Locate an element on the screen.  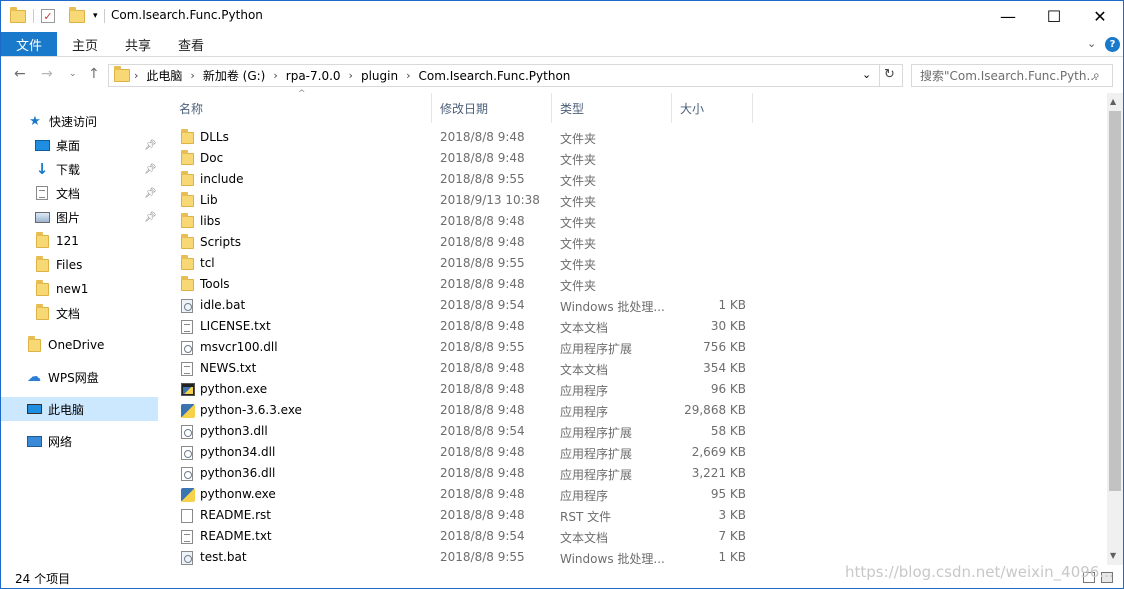
file-name: test.bat is located at coordinates (223, 557).